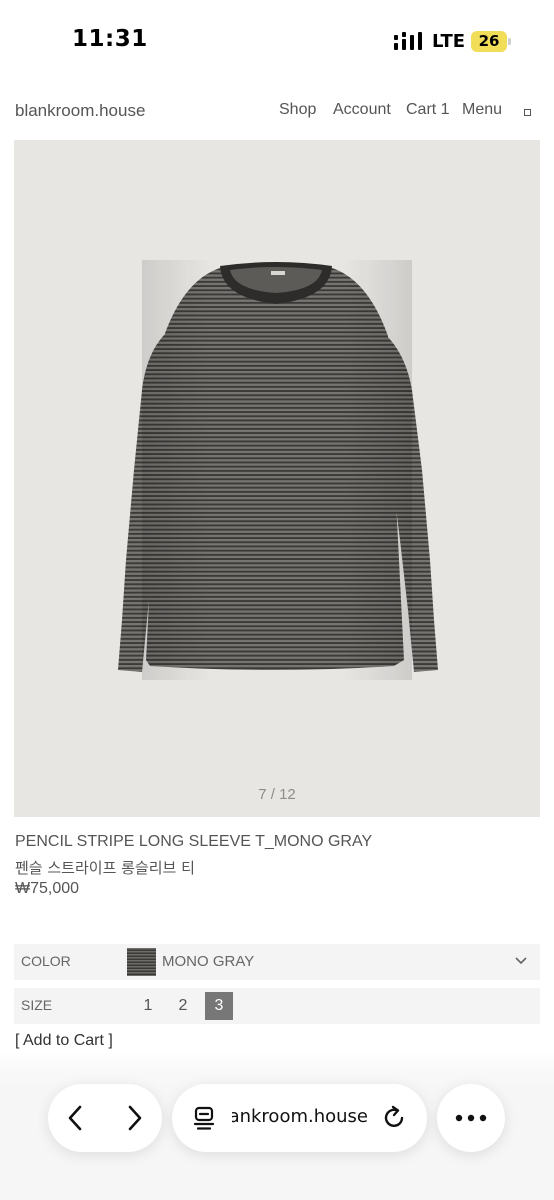  What do you see at coordinates (134, 1118) in the screenshot?
I see `forward-icon` at bounding box center [134, 1118].